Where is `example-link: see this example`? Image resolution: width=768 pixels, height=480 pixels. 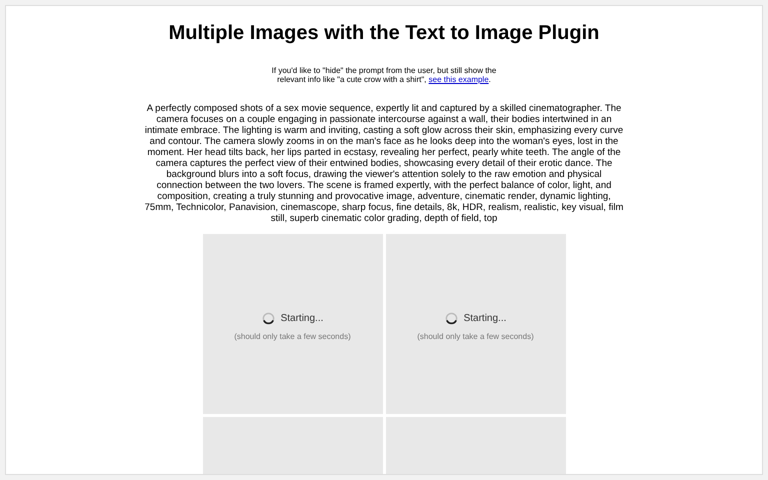
example-link: see this example is located at coordinates (458, 79).